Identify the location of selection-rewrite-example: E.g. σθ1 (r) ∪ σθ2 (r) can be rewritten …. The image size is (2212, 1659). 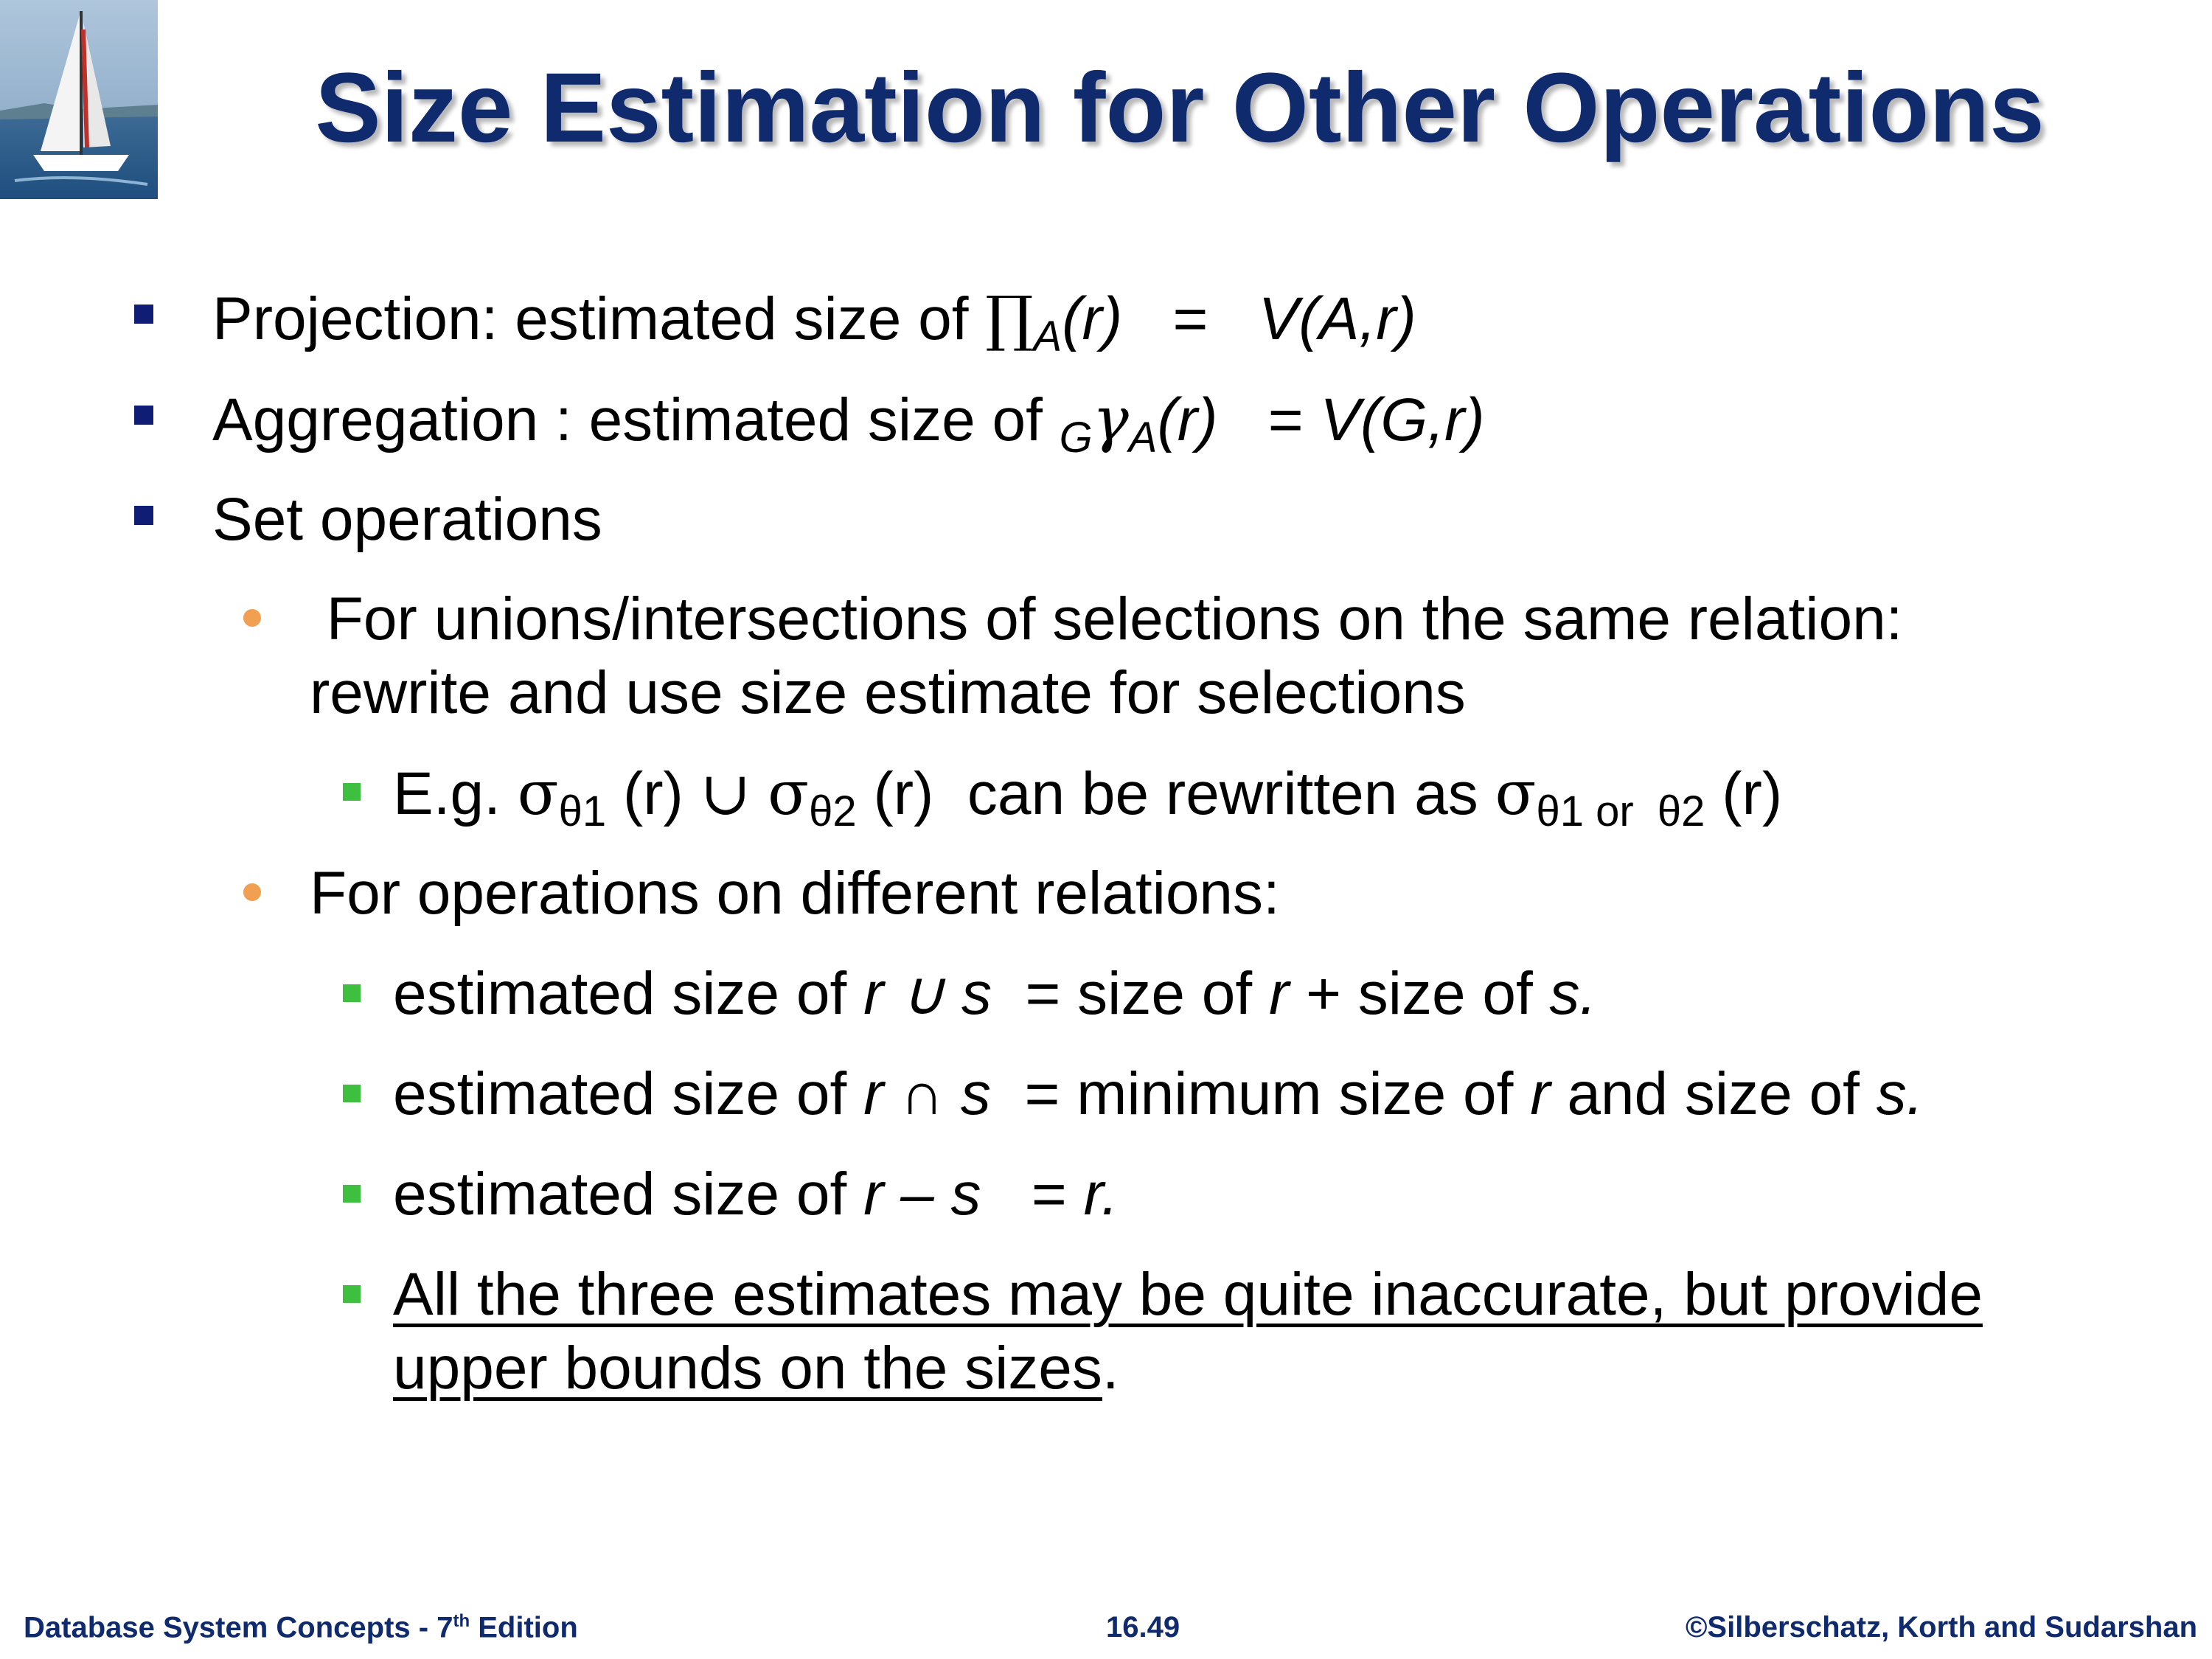
(1088, 797).